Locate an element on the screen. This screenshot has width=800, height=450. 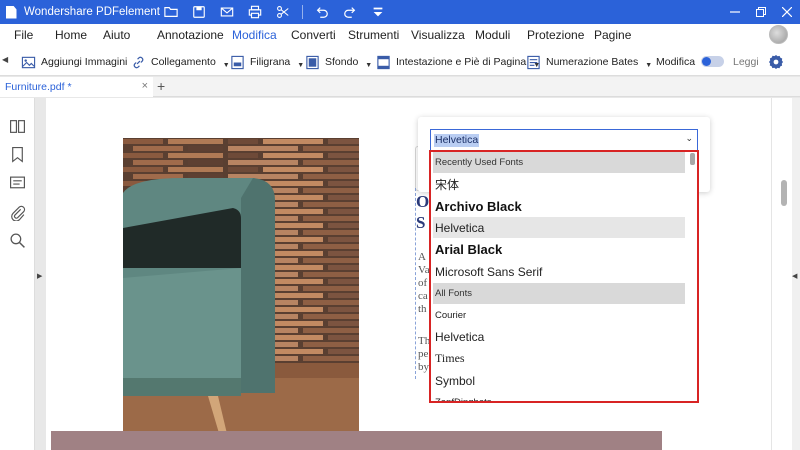
toolbar-separator is located at coordinates (302, 12).